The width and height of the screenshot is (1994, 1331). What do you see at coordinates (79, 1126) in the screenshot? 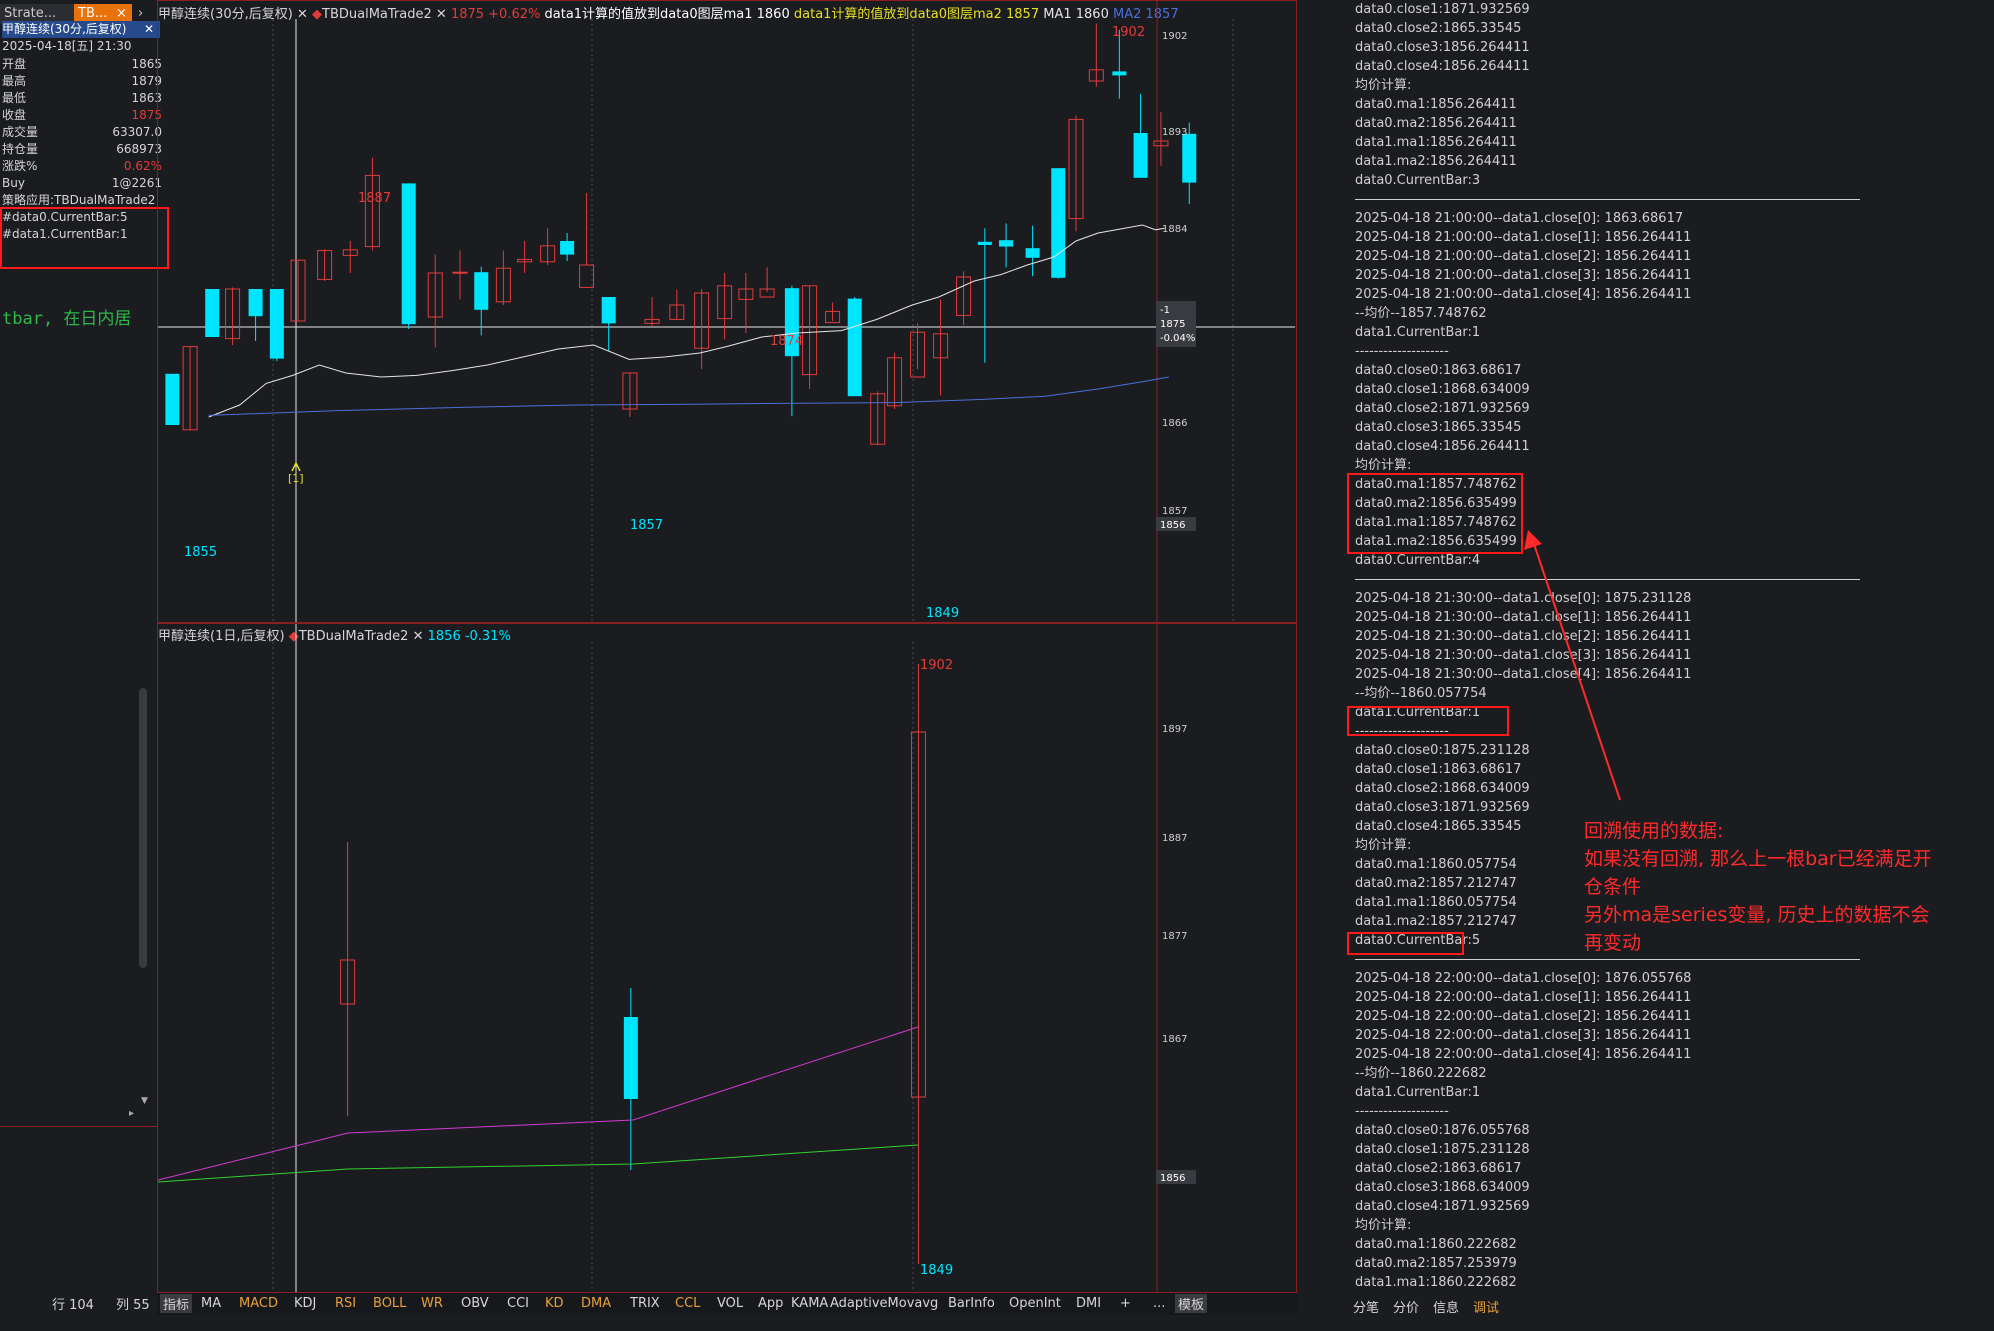
I see `divider` at bounding box center [79, 1126].